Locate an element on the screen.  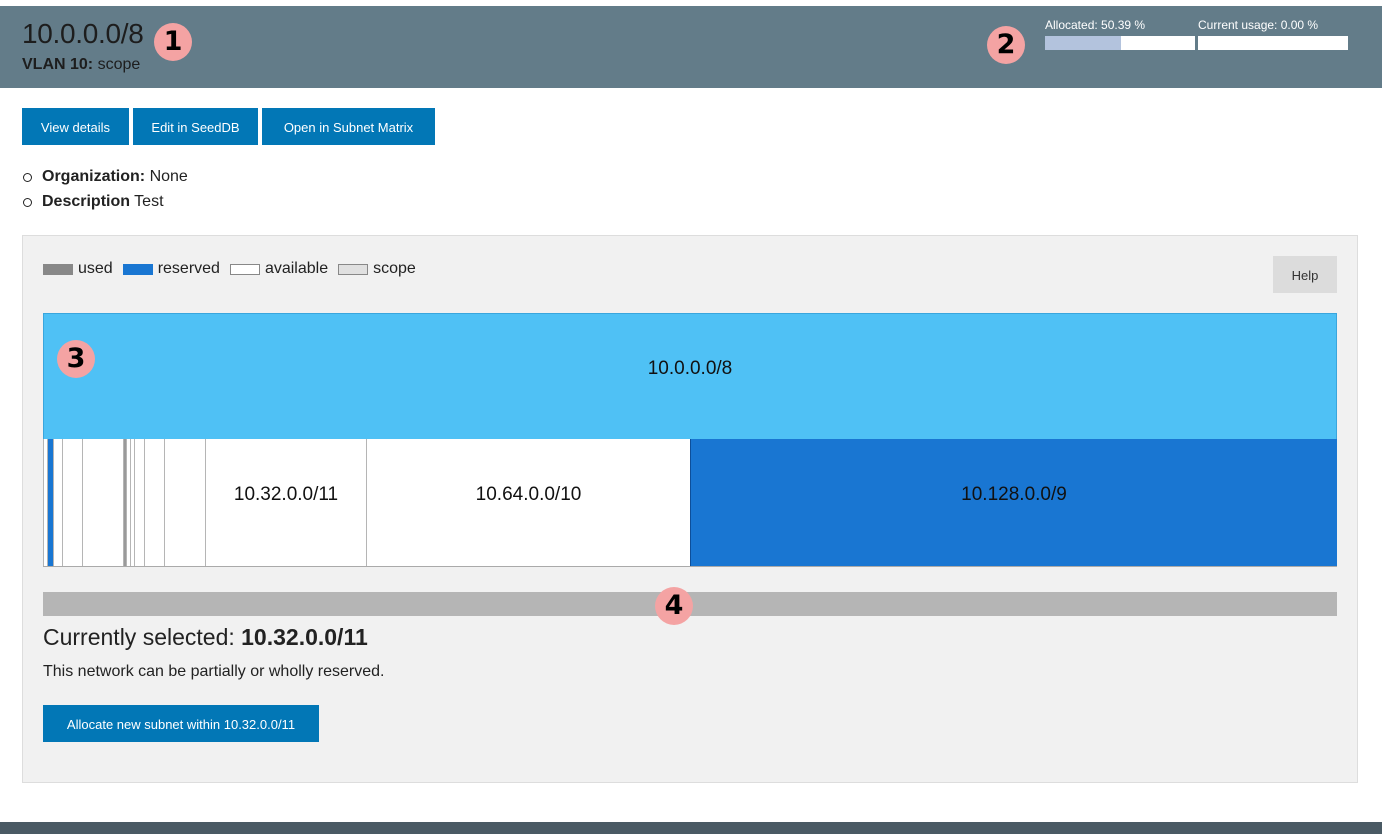
open-in-subnet-matrix-button: Open in Subnet Matrix is located at coordinates (348, 126).